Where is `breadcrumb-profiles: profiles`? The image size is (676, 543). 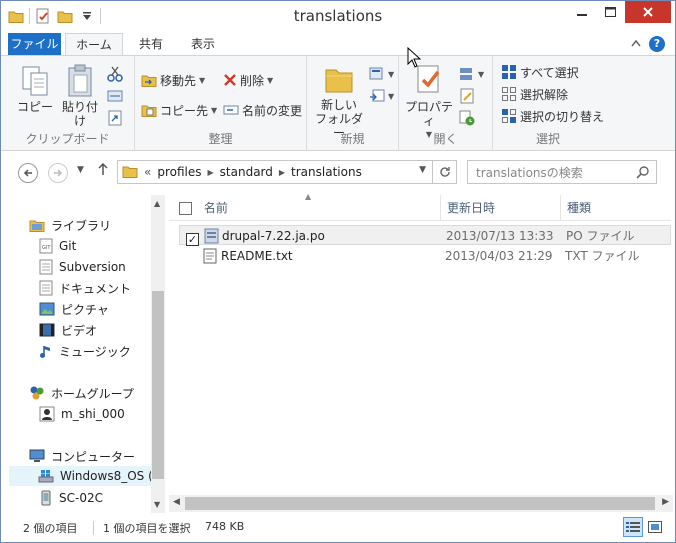
breadcrumb-profiles: profiles is located at coordinates (179, 172).